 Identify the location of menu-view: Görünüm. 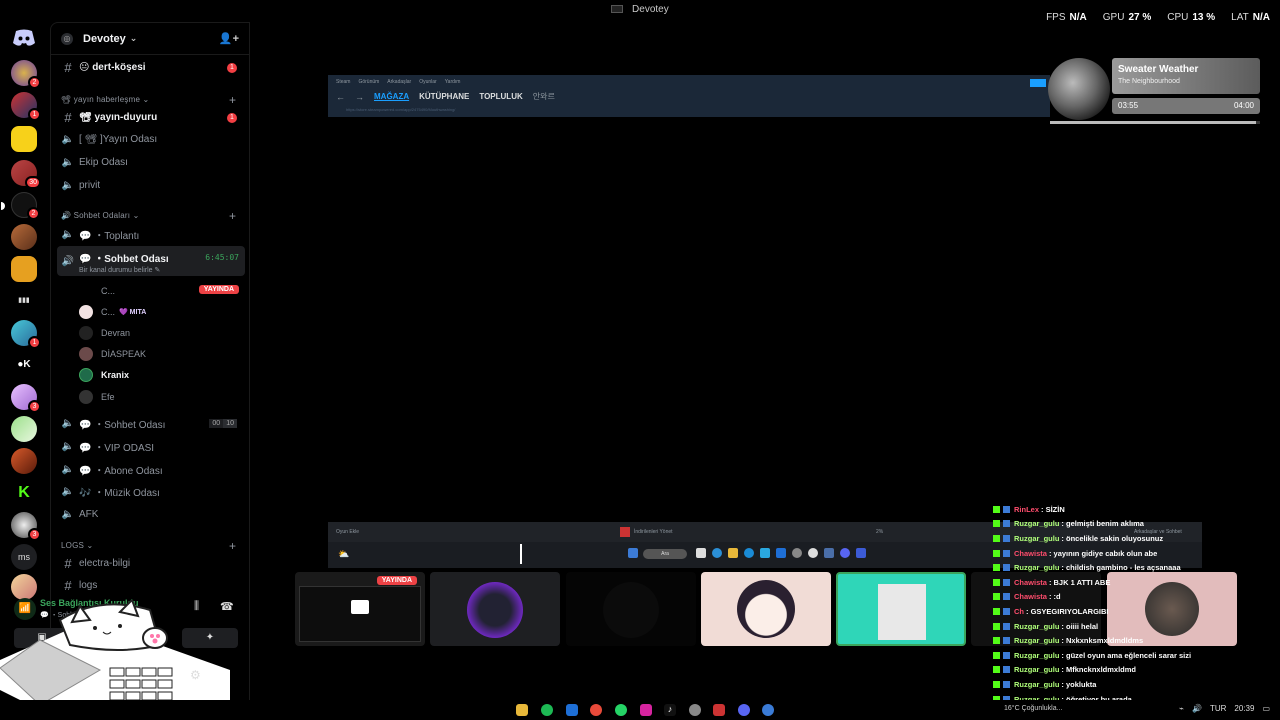
(368, 82).